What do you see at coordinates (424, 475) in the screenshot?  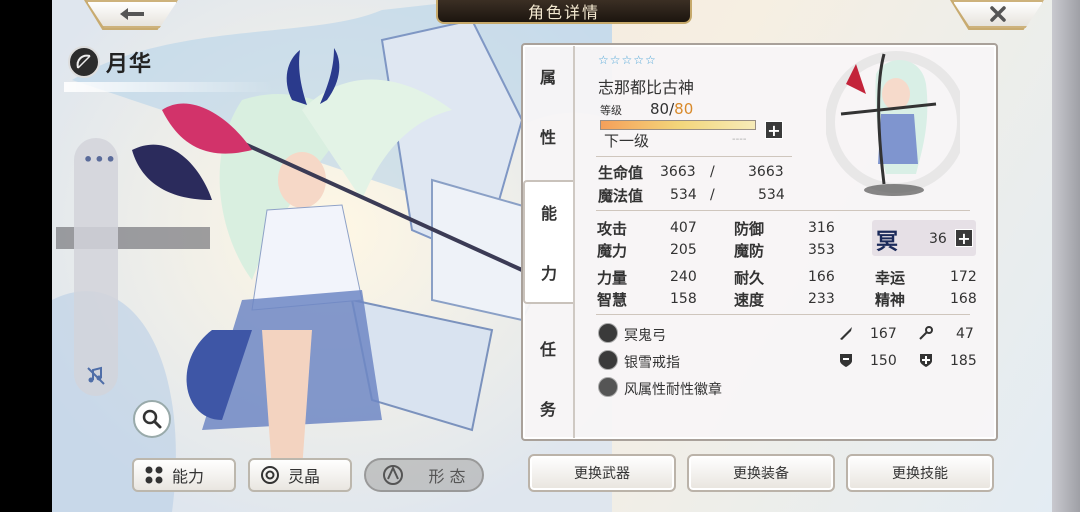 I see `form-button: 形 态` at bounding box center [424, 475].